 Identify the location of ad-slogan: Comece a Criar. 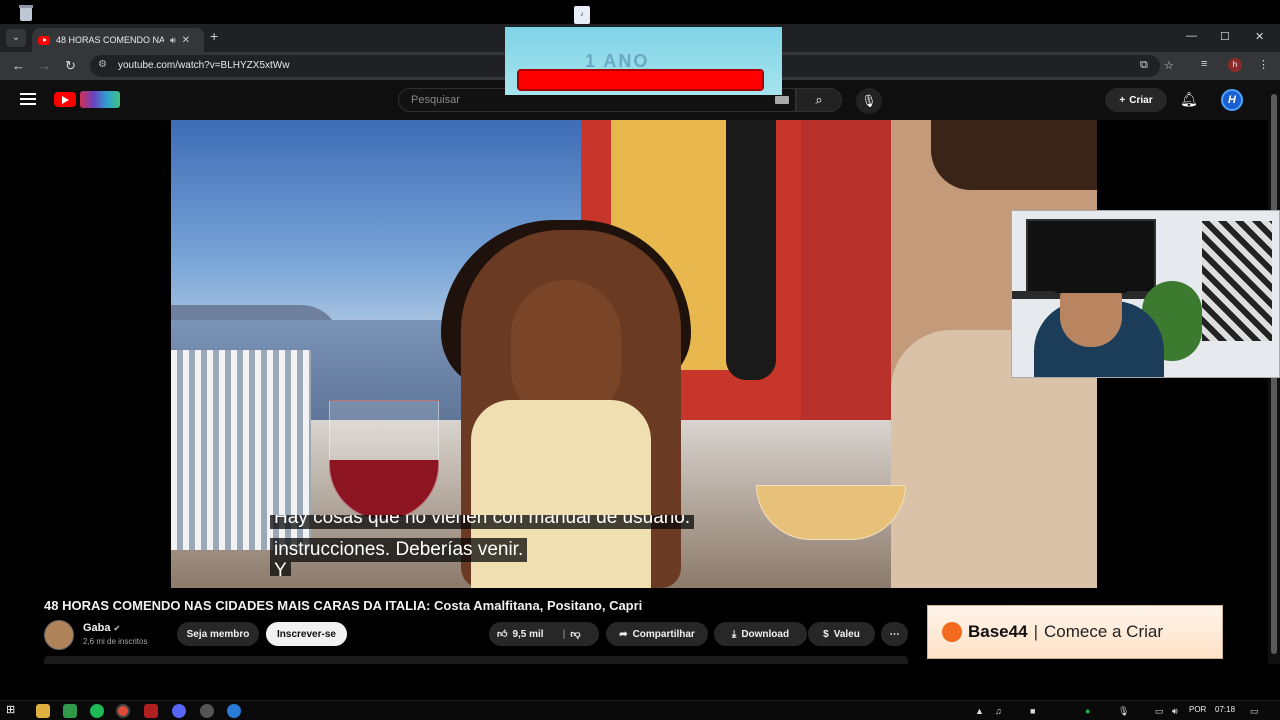
(1103, 631).